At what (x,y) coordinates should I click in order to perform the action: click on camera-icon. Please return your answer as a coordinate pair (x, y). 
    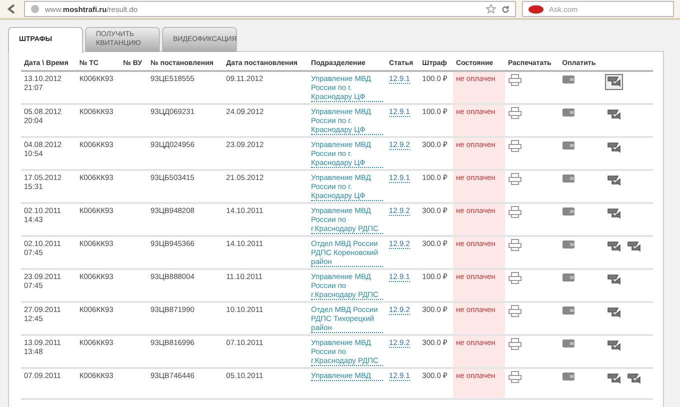
    Looking at the image, I should click on (614, 82).